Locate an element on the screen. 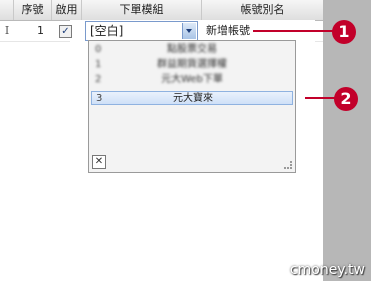  template-combobox: [空白] is located at coordinates (141, 31).